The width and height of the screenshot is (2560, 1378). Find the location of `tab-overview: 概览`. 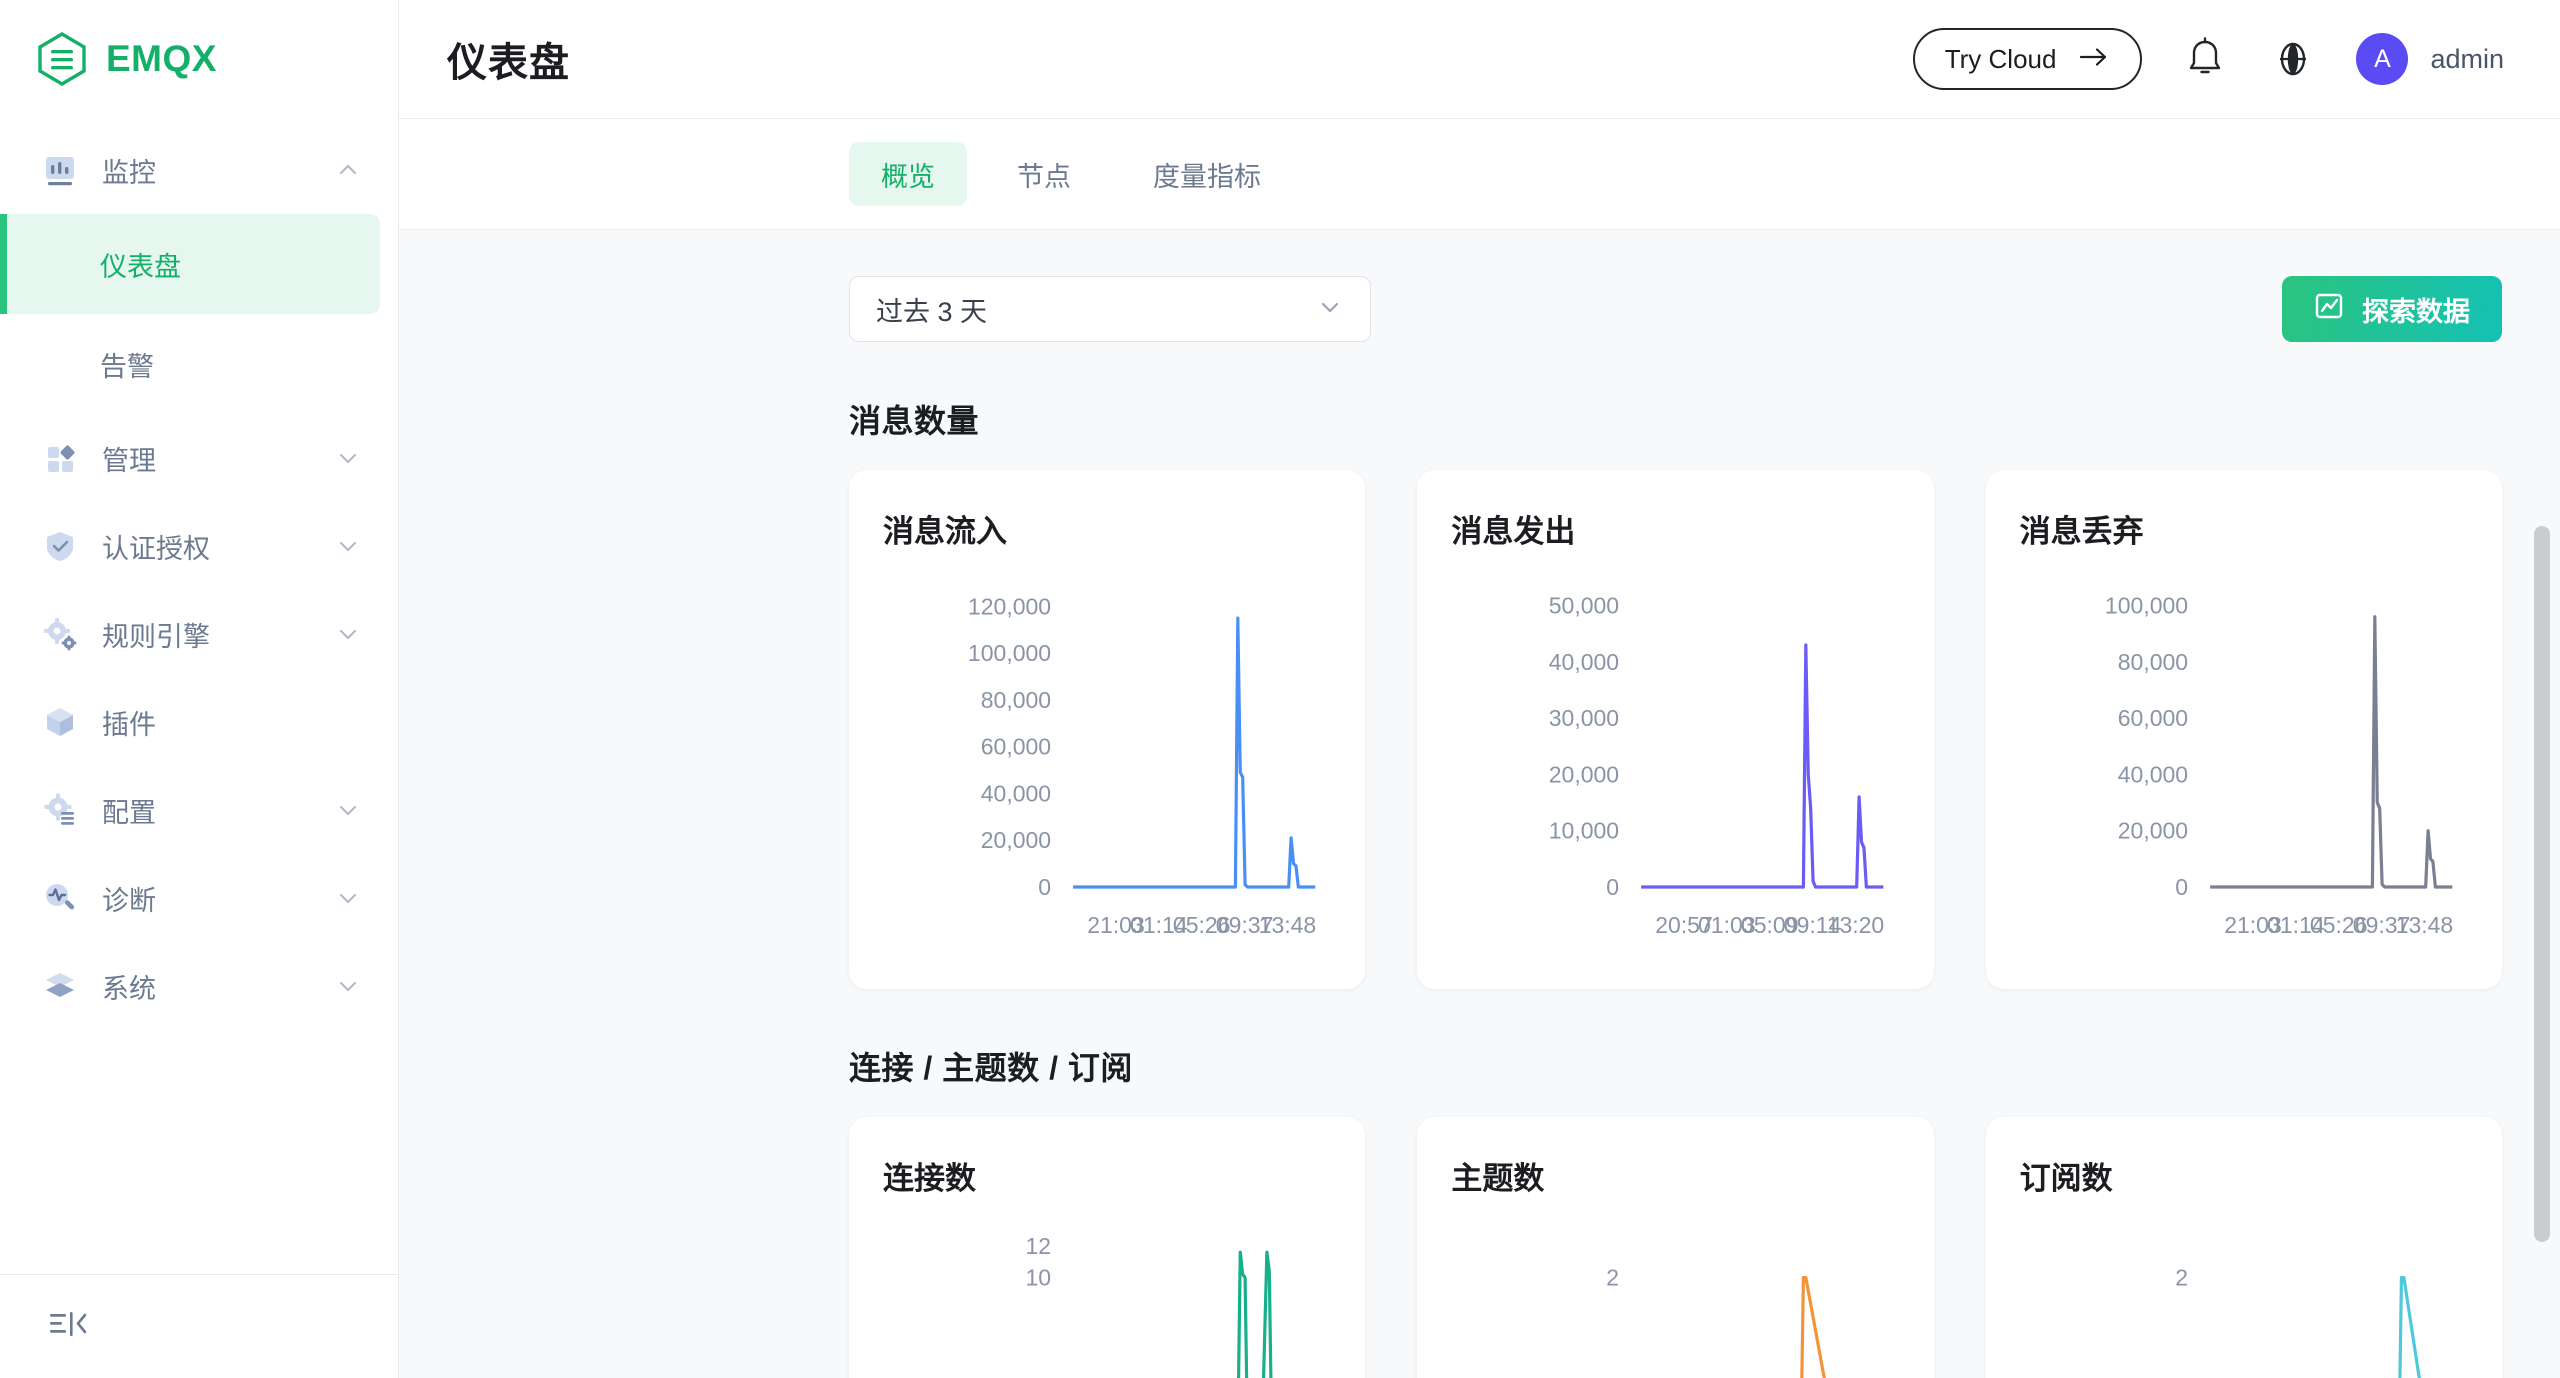

tab-overview: 概览 is located at coordinates (908, 174).